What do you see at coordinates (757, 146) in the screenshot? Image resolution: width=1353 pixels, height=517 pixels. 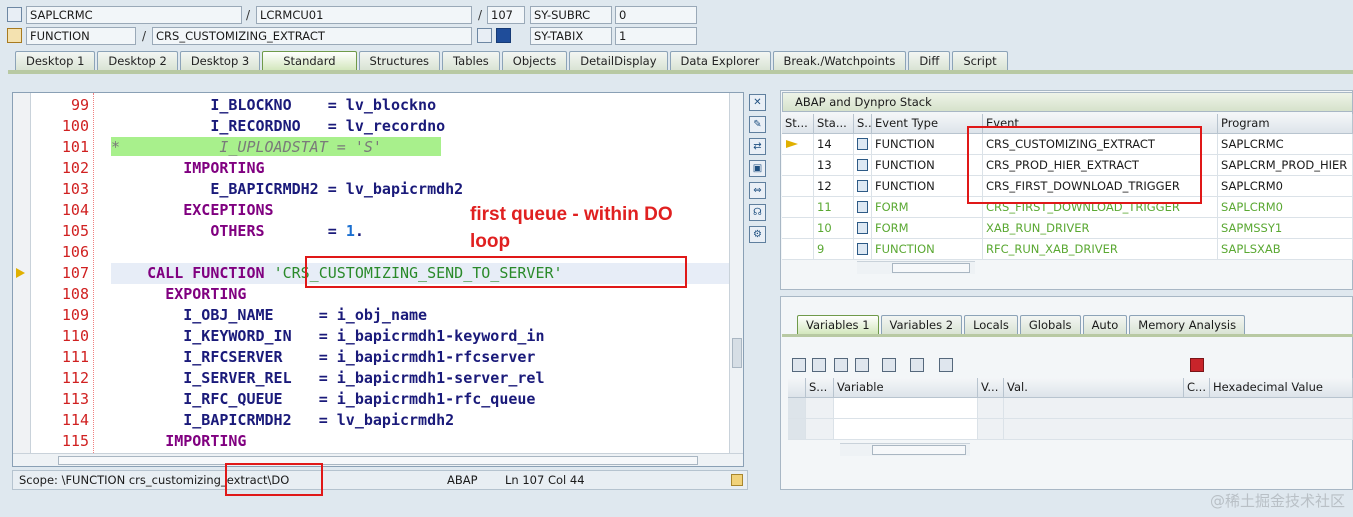 I see `replace-tool-icon: ⇄` at bounding box center [757, 146].